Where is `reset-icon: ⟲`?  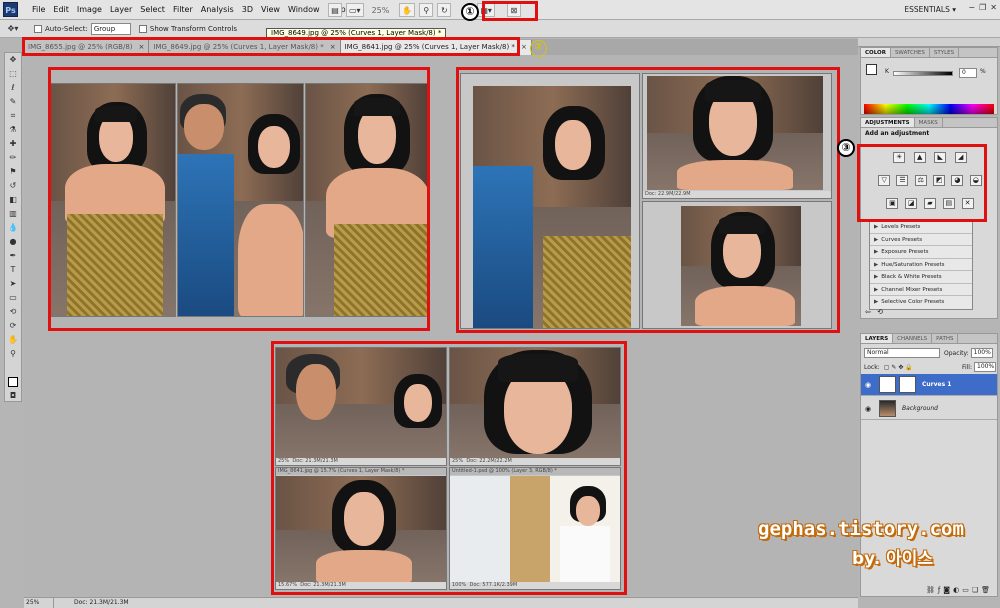
reset-icon: ⟲ is located at coordinates (880, 312).